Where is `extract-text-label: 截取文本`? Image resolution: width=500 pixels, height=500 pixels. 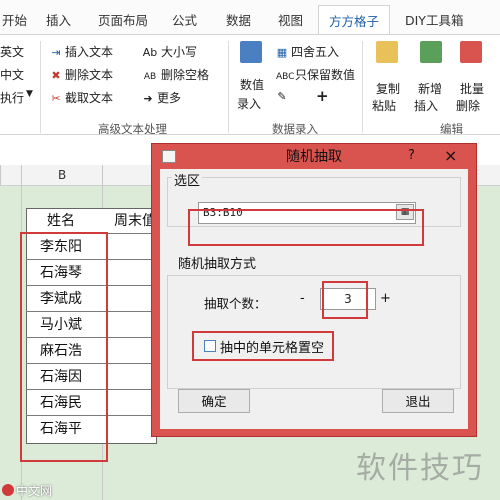
extract-text-label: 截取文本 is located at coordinates (89, 98).